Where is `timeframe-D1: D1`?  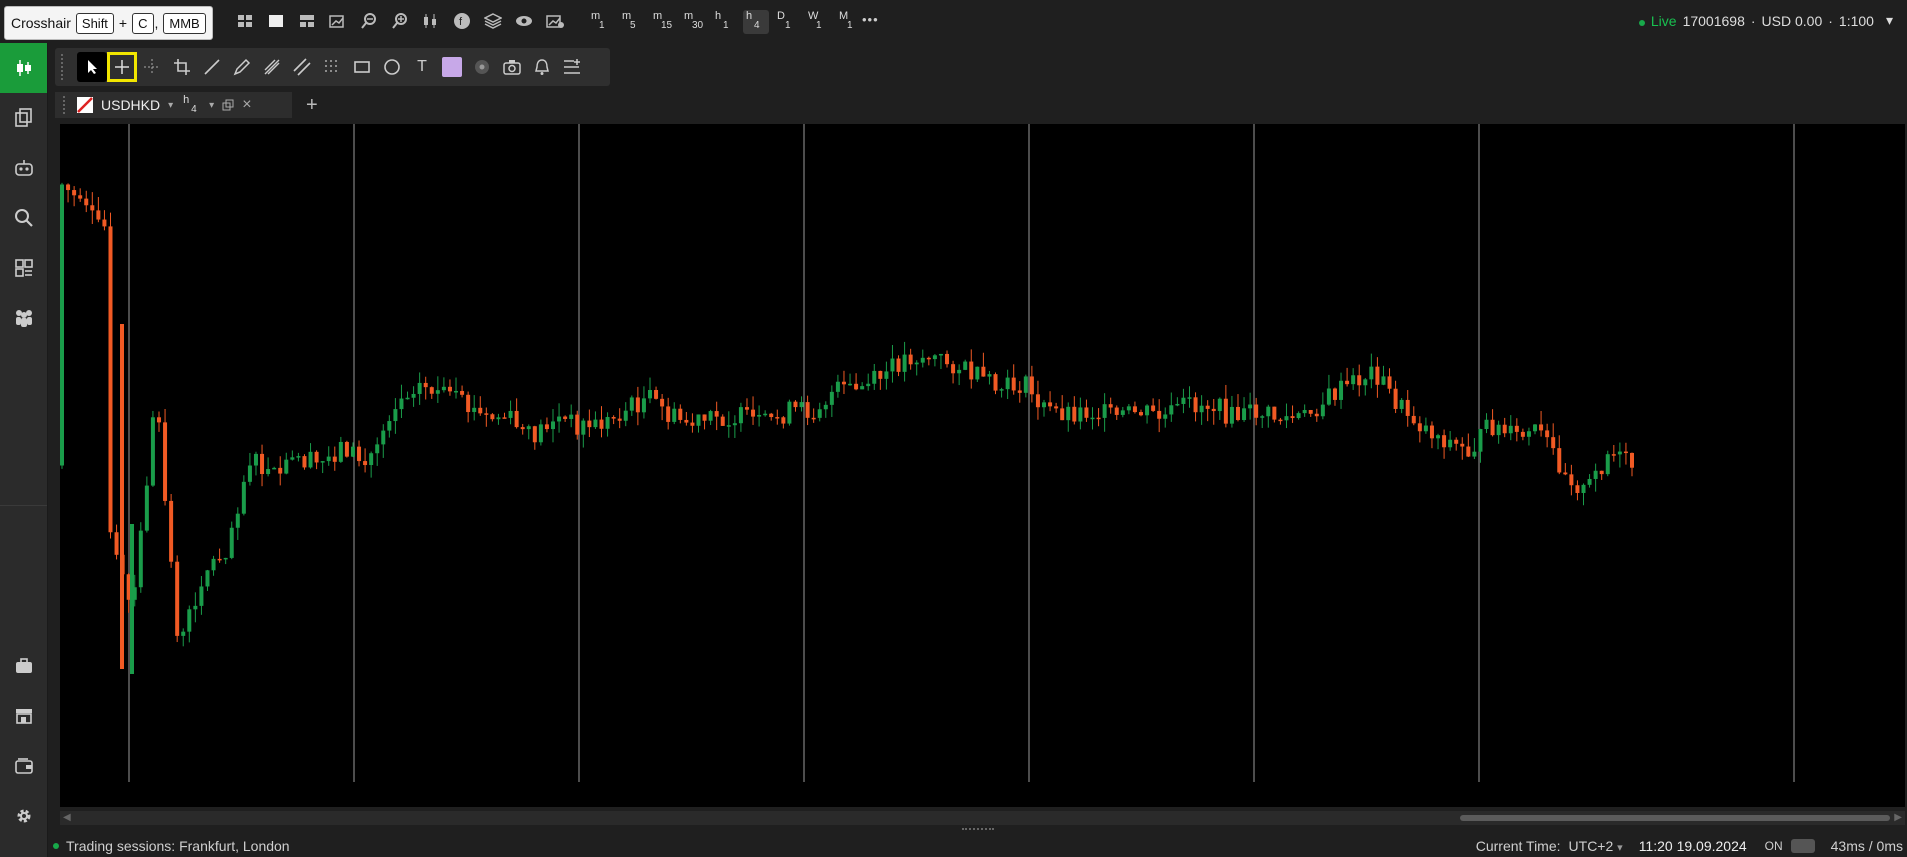
timeframe-D1: D1 is located at coordinates (787, 22).